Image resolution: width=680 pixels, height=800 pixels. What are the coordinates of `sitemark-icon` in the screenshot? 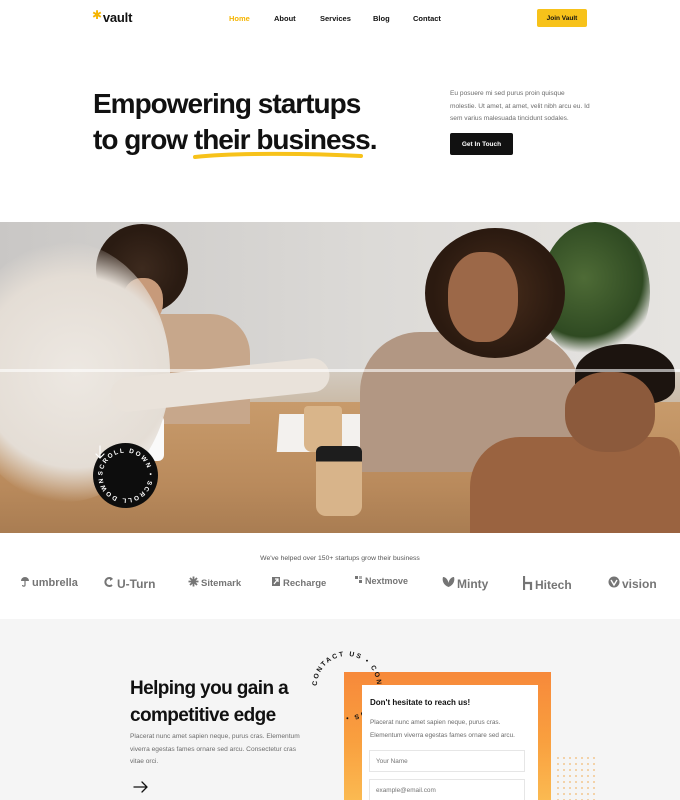 It's located at (193, 583).